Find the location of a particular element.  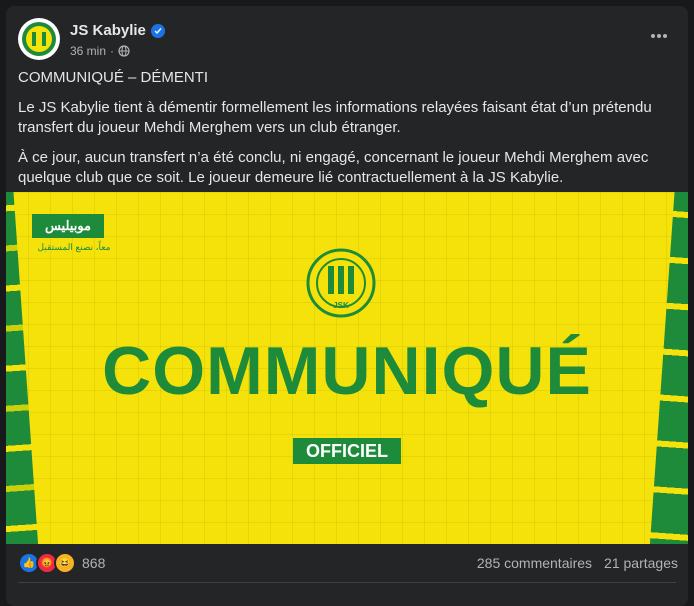

official-badge: OFFICIEL is located at coordinates (347, 451).